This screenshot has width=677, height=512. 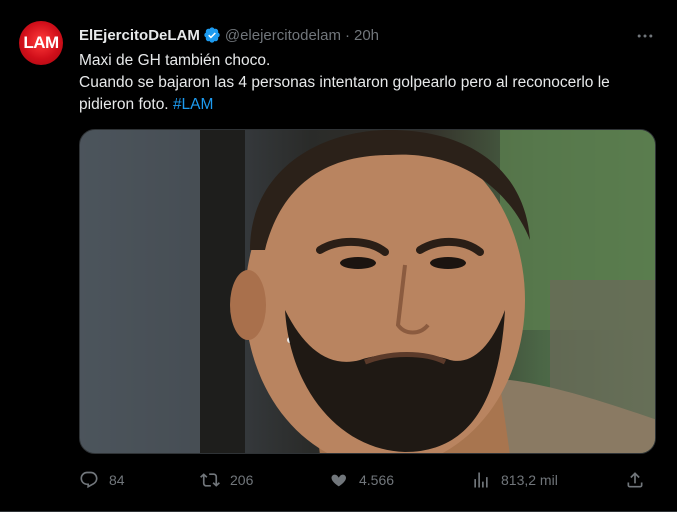 What do you see at coordinates (139, 35) in the screenshot?
I see `author-name: ElEjercitoDeLAM` at bounding box center [139, 35].